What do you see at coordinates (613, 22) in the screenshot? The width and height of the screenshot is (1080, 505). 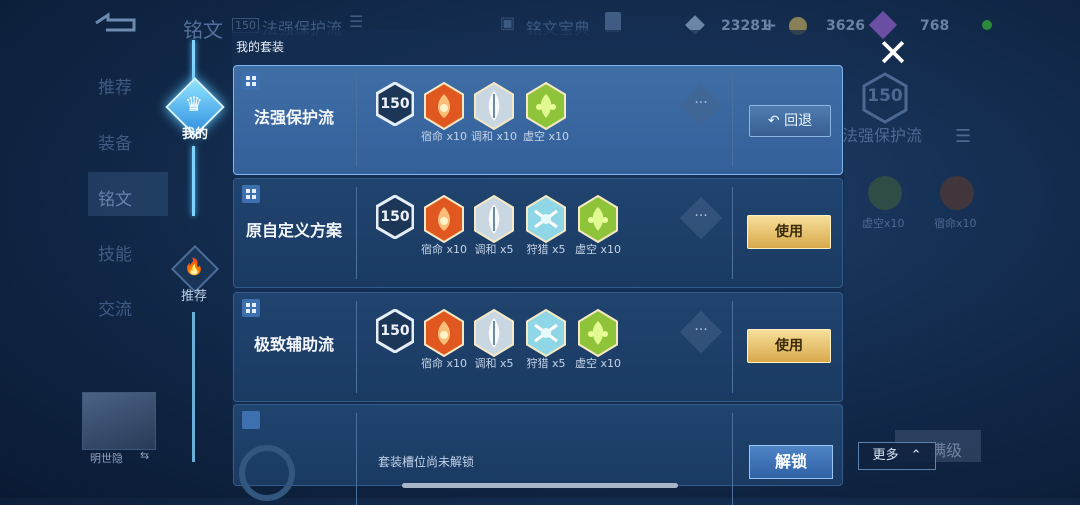 I see `cards-icon` at bounding box center [613, 22].